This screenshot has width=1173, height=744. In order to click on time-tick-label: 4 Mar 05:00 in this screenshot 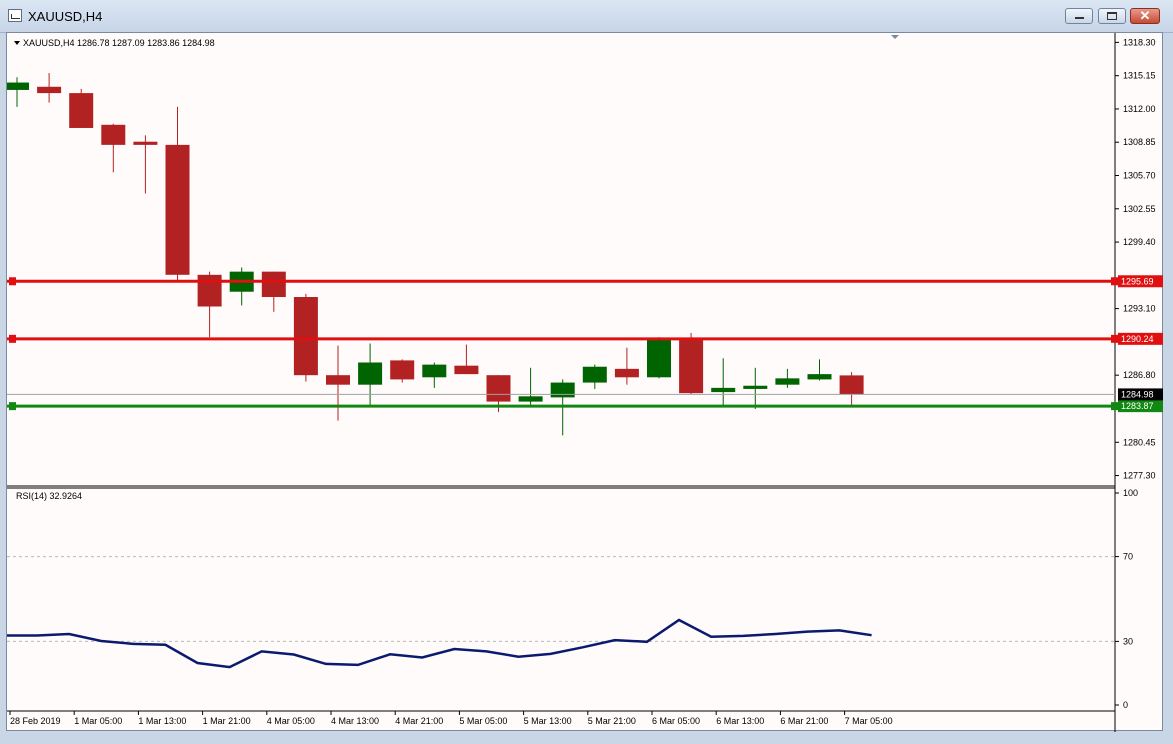, I will do `click(291, 721)`.